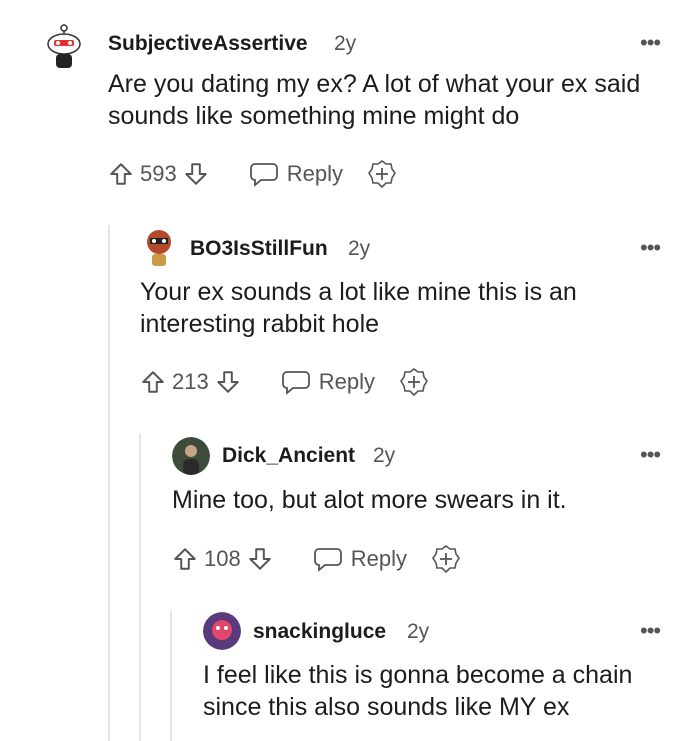 The height and width of the screenshot is (741, 700). I want to click on vote-count: 213, so click(190, 381).